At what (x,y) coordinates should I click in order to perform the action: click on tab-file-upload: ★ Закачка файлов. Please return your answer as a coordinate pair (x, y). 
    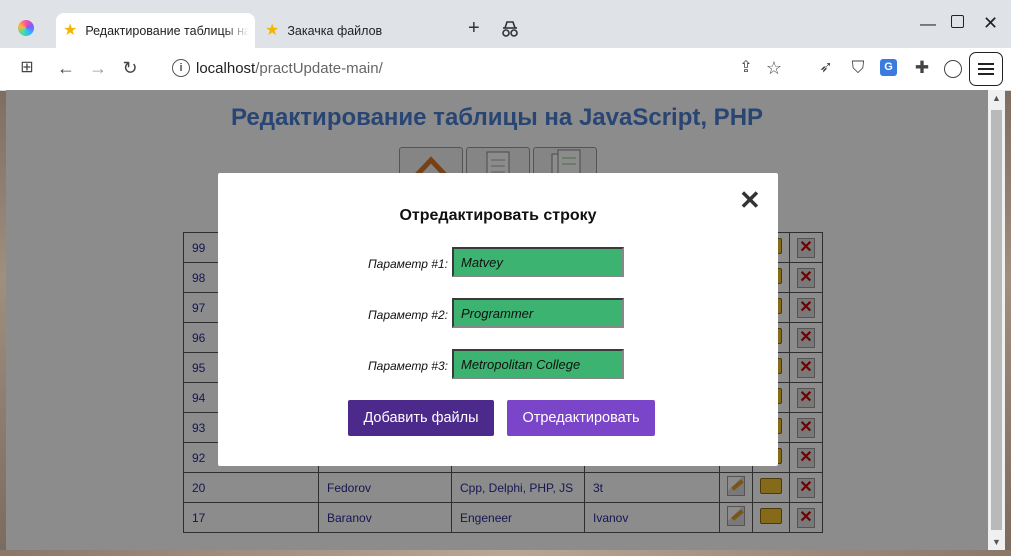
    Looking at the image, I should click on (358, 30).